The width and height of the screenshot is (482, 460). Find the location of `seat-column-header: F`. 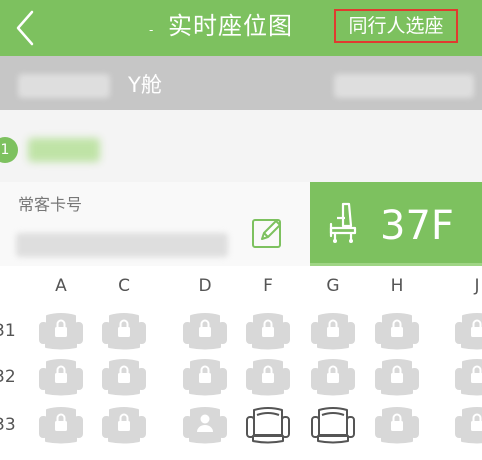

seat-column-header: F is located at coordinates (268, 286).